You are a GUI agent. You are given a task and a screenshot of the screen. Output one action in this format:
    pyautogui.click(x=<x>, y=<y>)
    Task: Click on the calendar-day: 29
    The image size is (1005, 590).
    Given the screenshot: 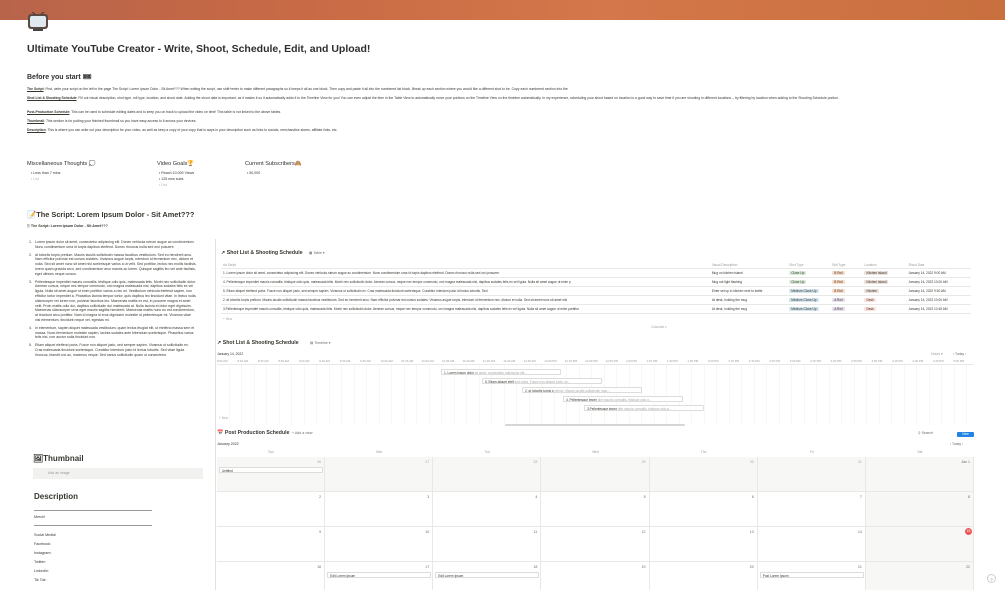 What is the action you would take?
    pyautogui.click(x=595, y=474)
    